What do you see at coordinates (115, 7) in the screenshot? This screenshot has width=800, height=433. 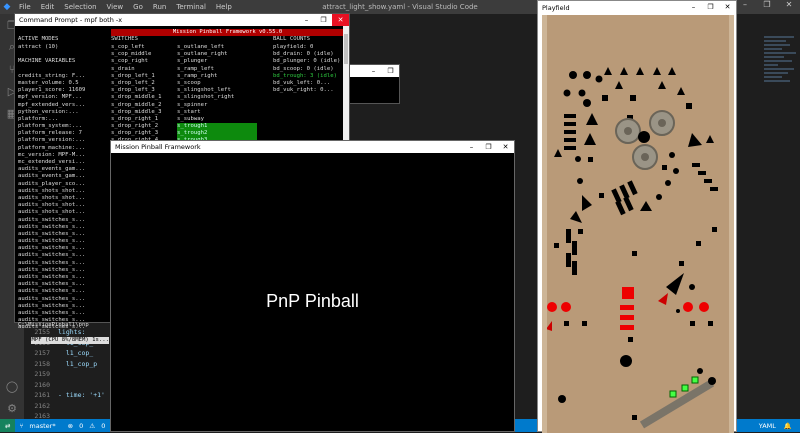 I see `menu-view: View` at bounding box center [115, 7].